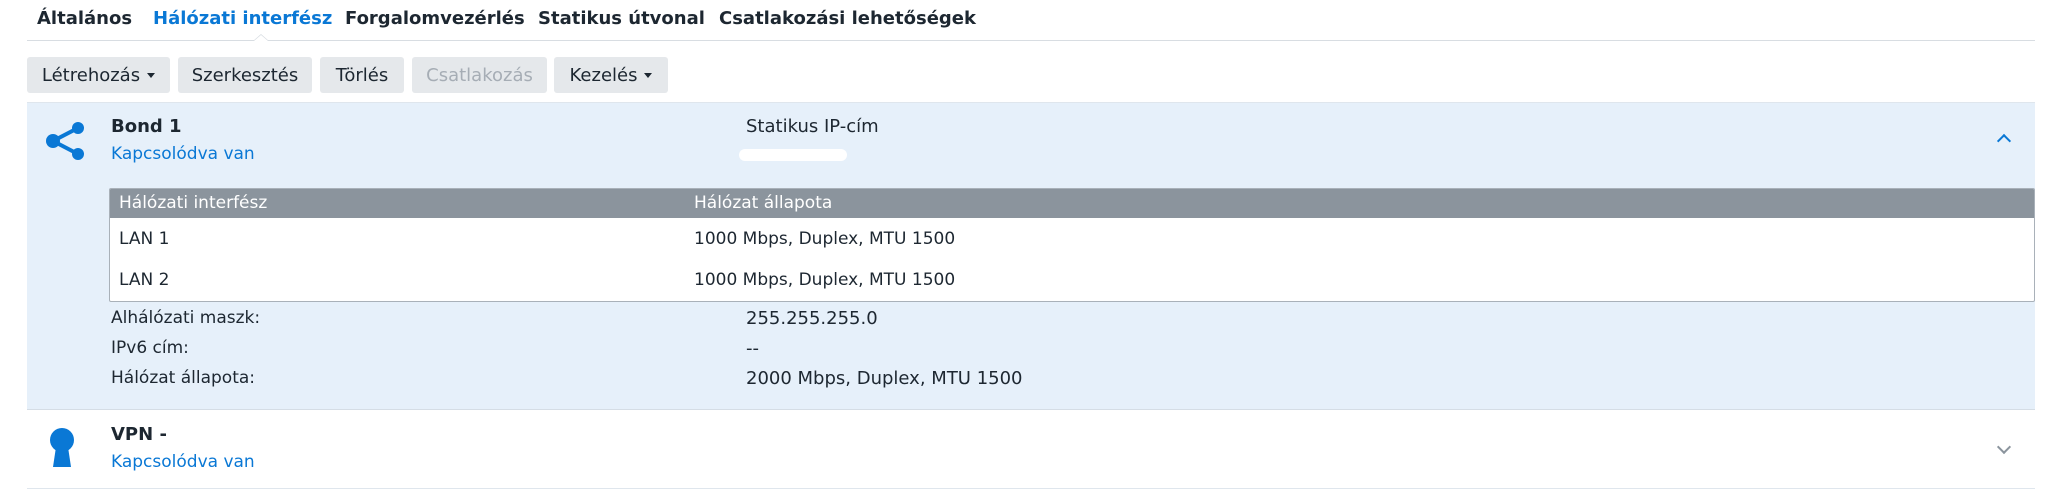 Image resolution: width=2048 pixels, height=489 pixels. What do you see at coordinates (242, 18) in the screenshot?
I see `tab-network-interface: Hálózati interfész` at bounding box center [242, 18].